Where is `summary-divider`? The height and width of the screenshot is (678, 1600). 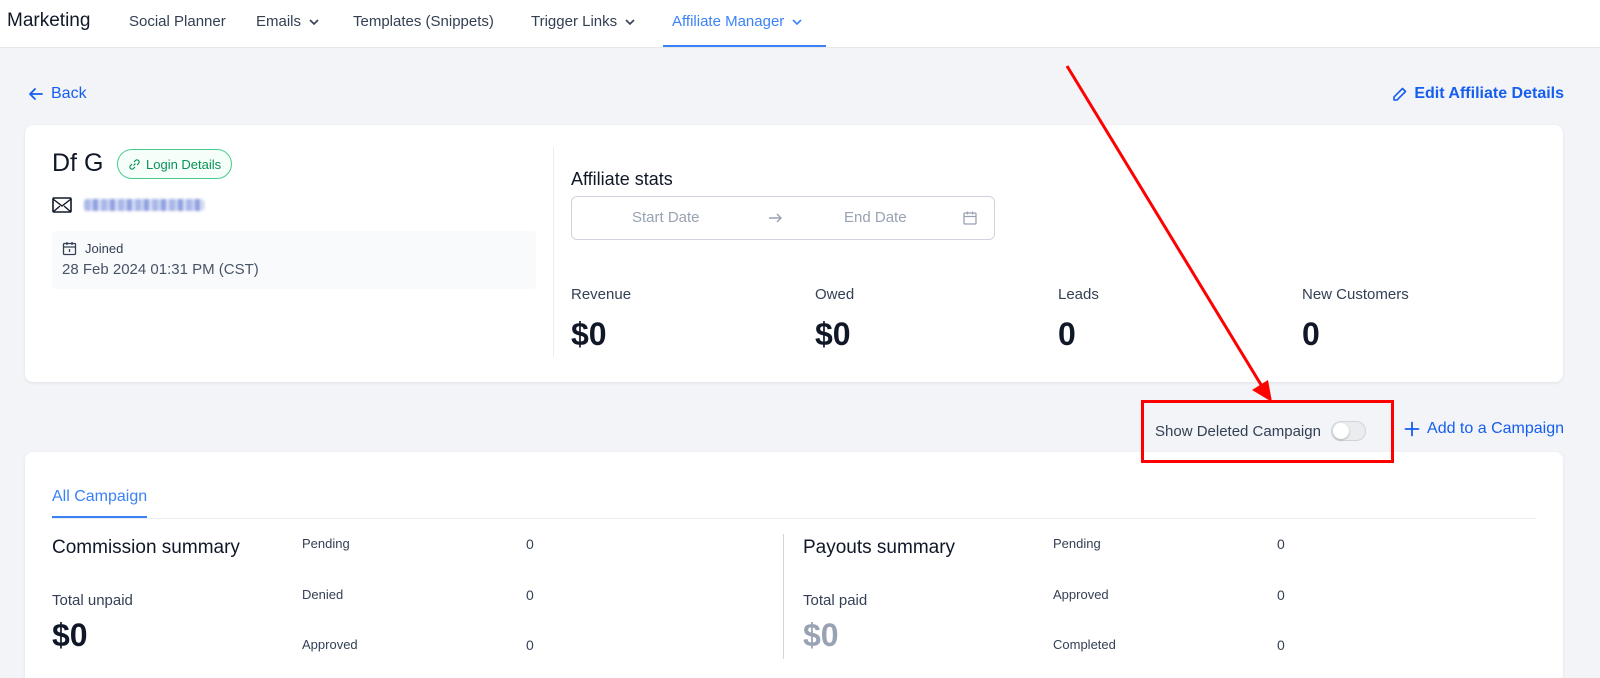
summary-divider is located at coordinates (783, 596).